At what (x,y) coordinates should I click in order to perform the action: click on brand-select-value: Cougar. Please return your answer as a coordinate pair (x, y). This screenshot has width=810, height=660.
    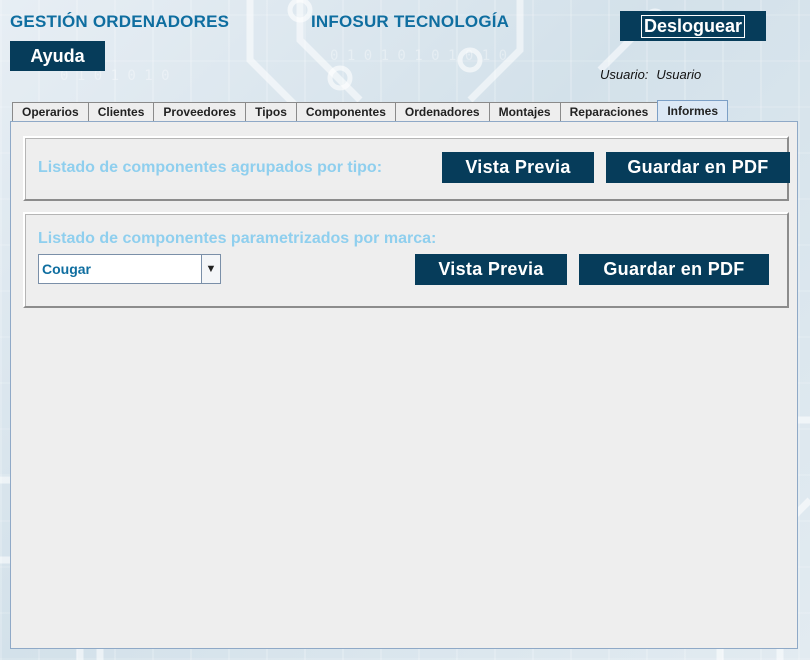
    Looking at the image, I should click on (66, 269).